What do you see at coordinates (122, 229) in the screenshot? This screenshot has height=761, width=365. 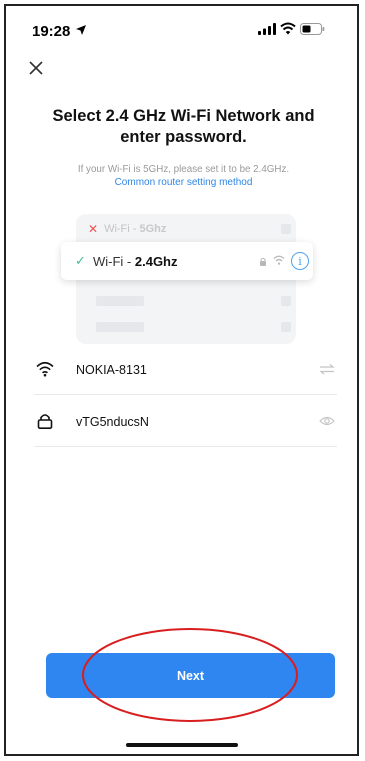 I see `bad-wifi-prefix: Wi-Fi -` at bounding box center [122, 229].